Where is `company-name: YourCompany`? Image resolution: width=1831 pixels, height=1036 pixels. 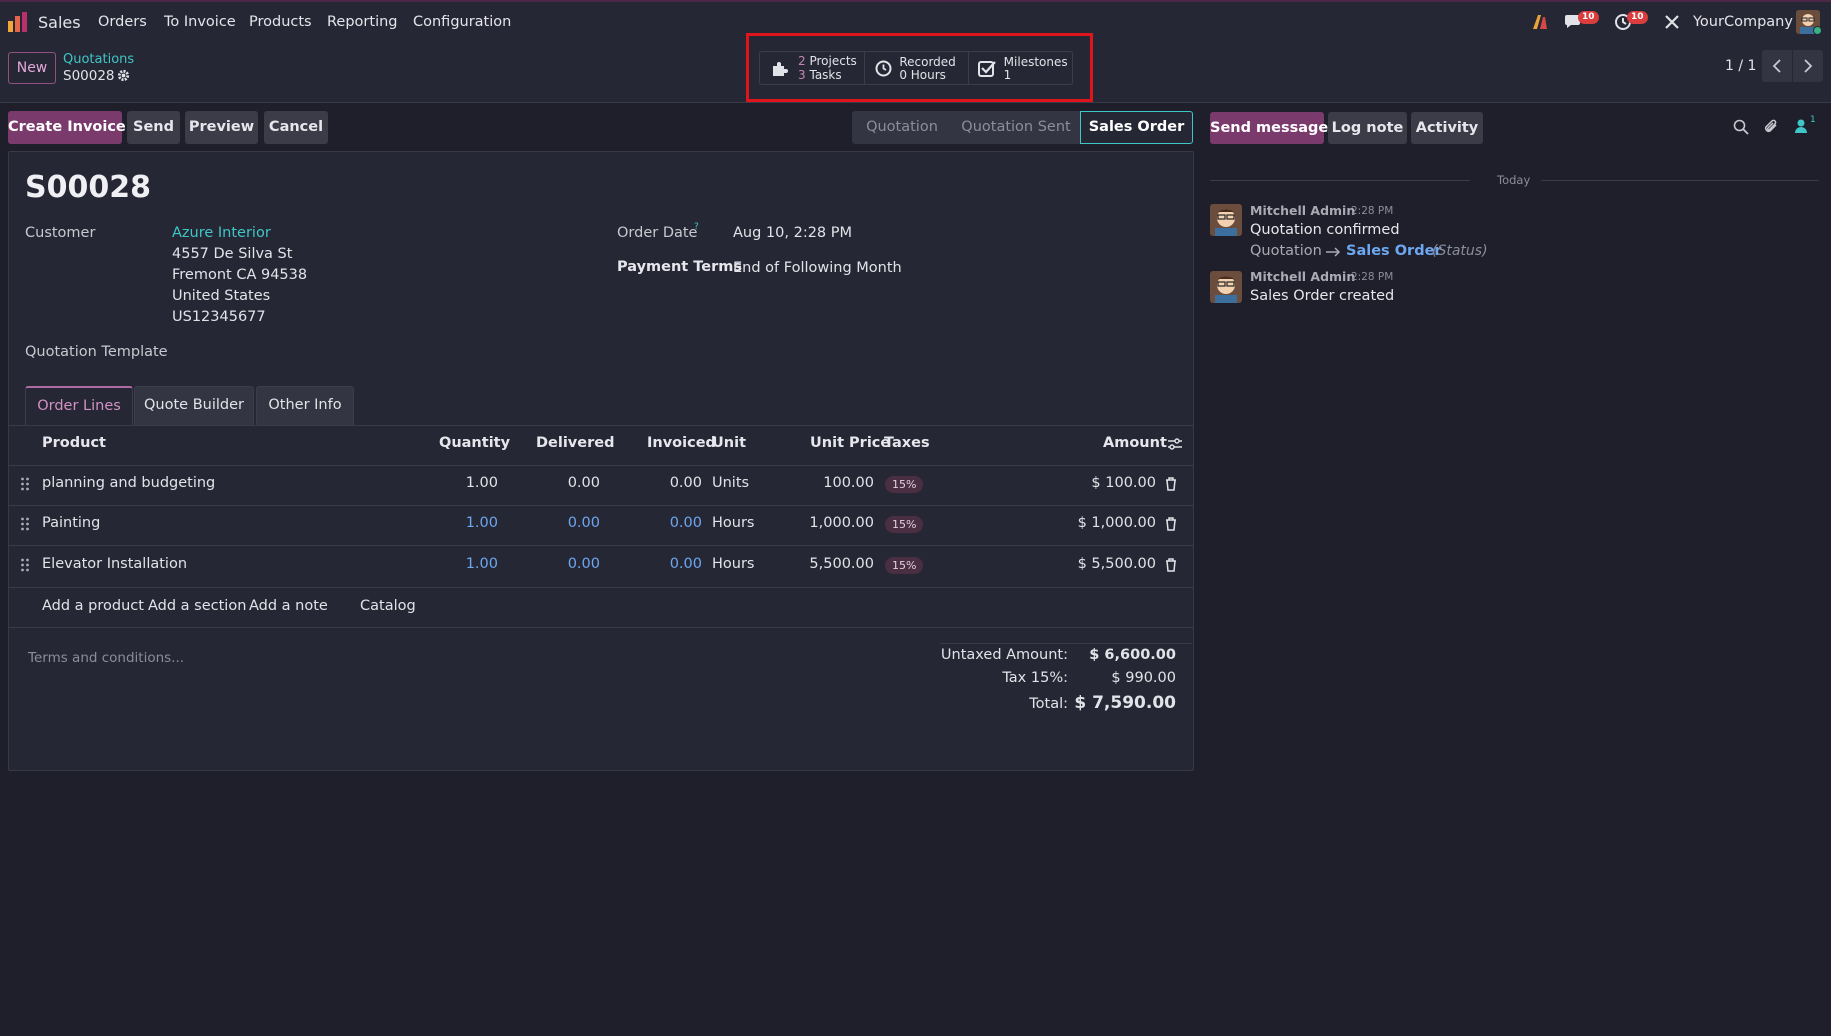
company-name: YourCompany is located at coordinates (1743, 22).